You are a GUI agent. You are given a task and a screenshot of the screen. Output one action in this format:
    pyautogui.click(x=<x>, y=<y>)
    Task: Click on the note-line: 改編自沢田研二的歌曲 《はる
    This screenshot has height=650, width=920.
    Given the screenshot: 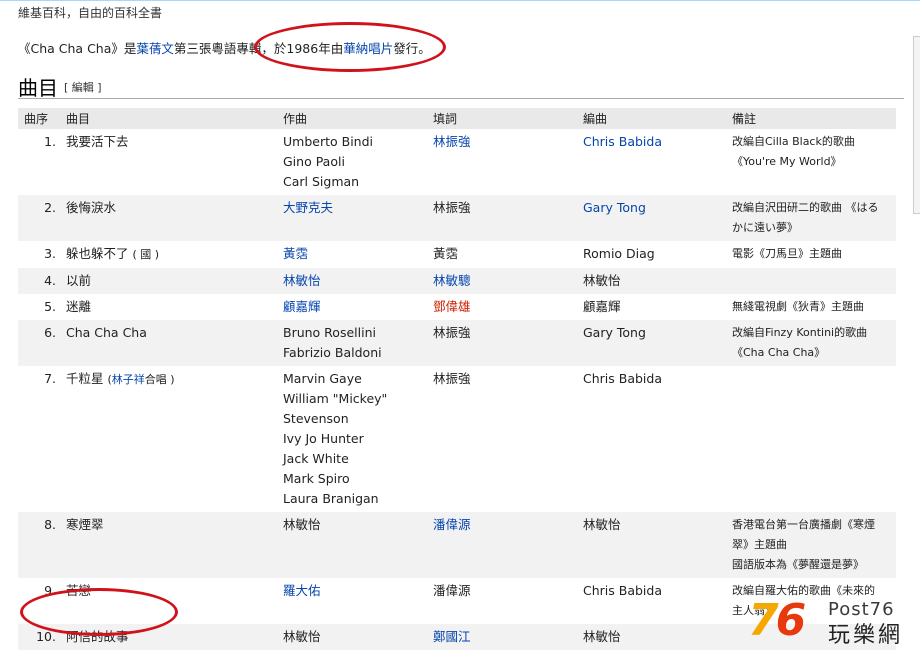 What is the action you would take?
    pyautogui.click(x=805, y=207)
    